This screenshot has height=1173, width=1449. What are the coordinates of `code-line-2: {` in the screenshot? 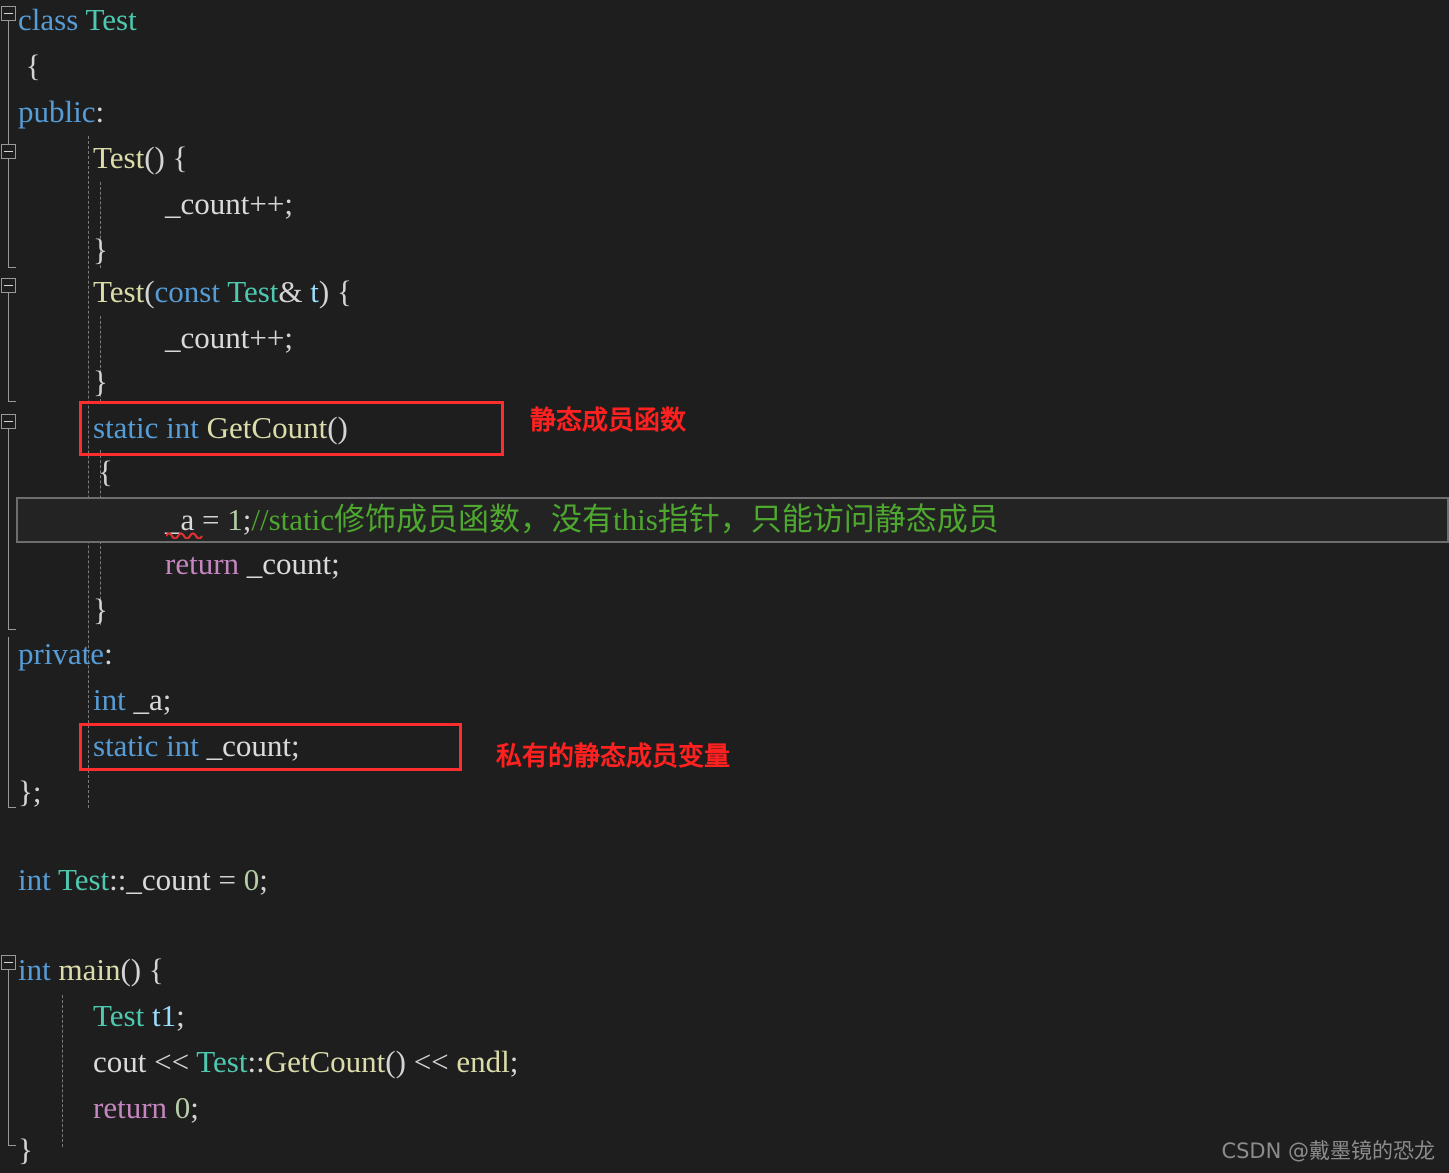 It's located at (29, 66).